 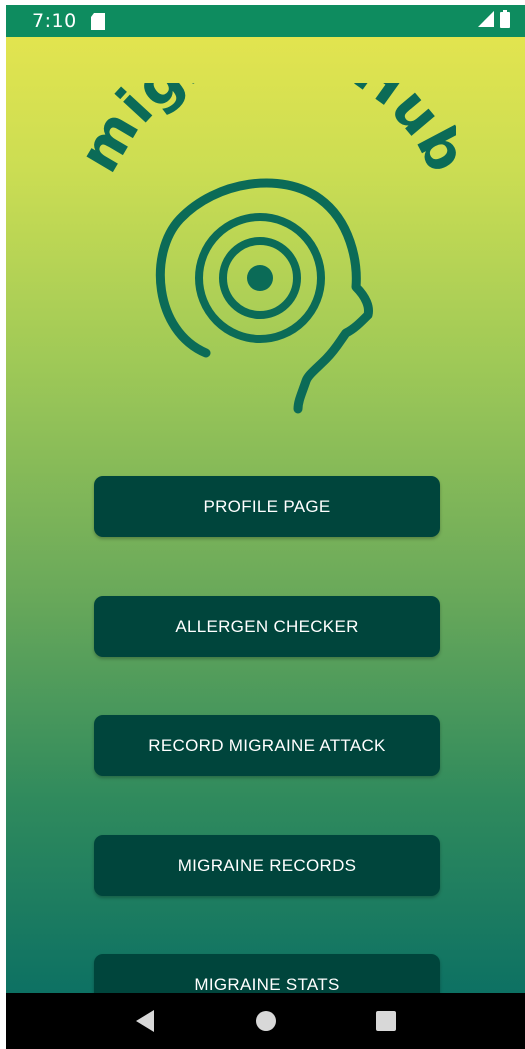 I want to click on back-icon, so click(x=146, y=1021).